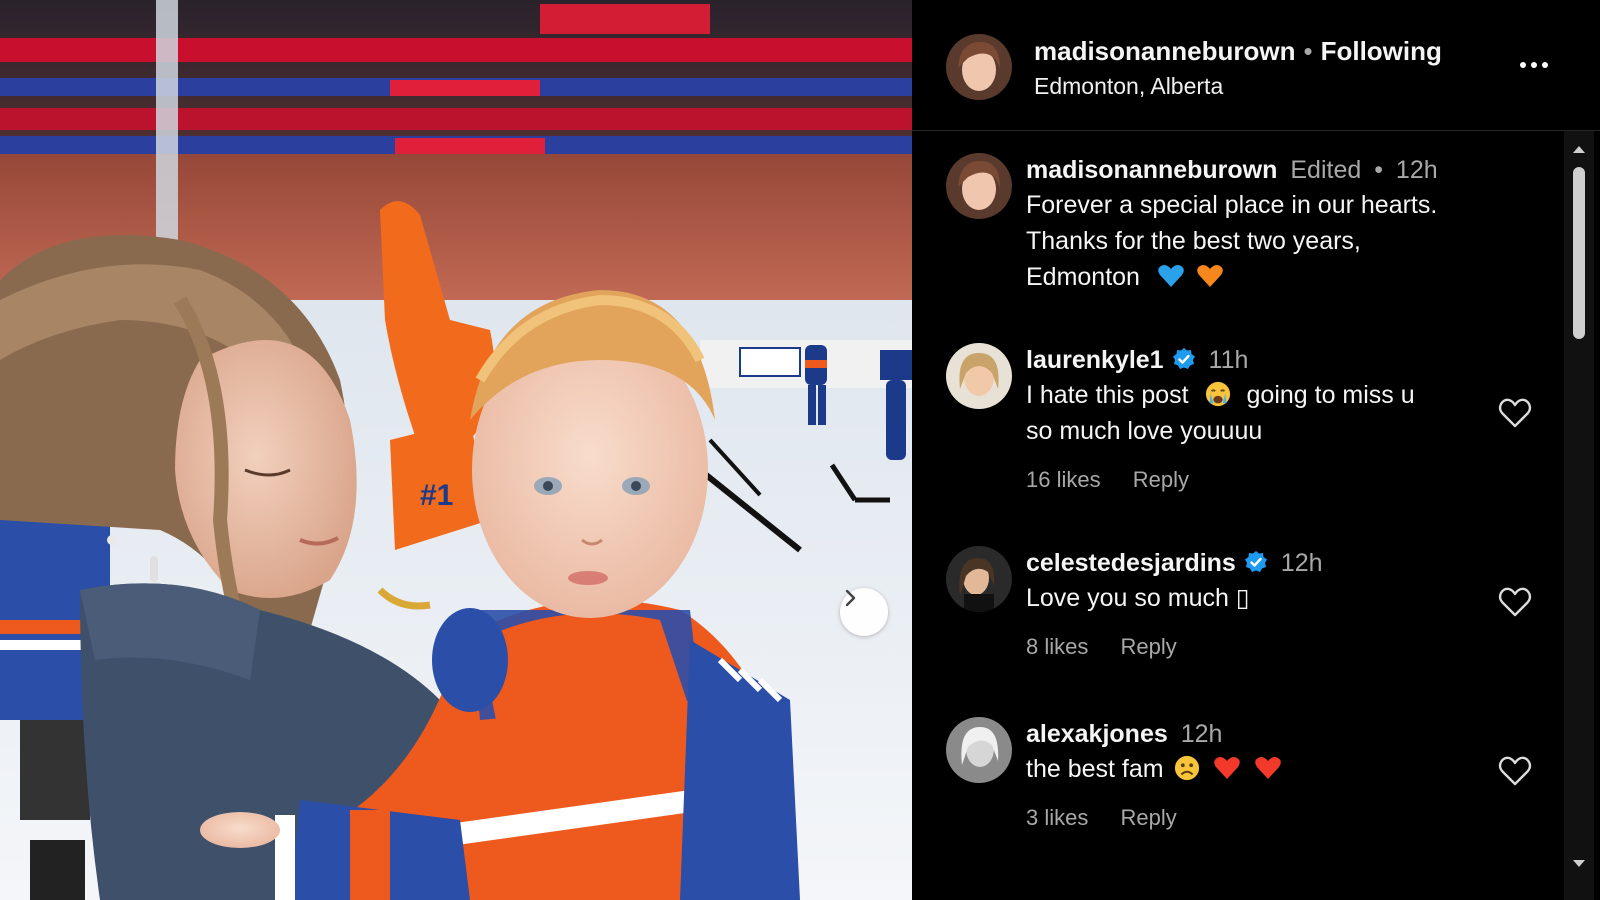  I want to click on header-title: madisonanneburown • Following, so click(1238, 51).